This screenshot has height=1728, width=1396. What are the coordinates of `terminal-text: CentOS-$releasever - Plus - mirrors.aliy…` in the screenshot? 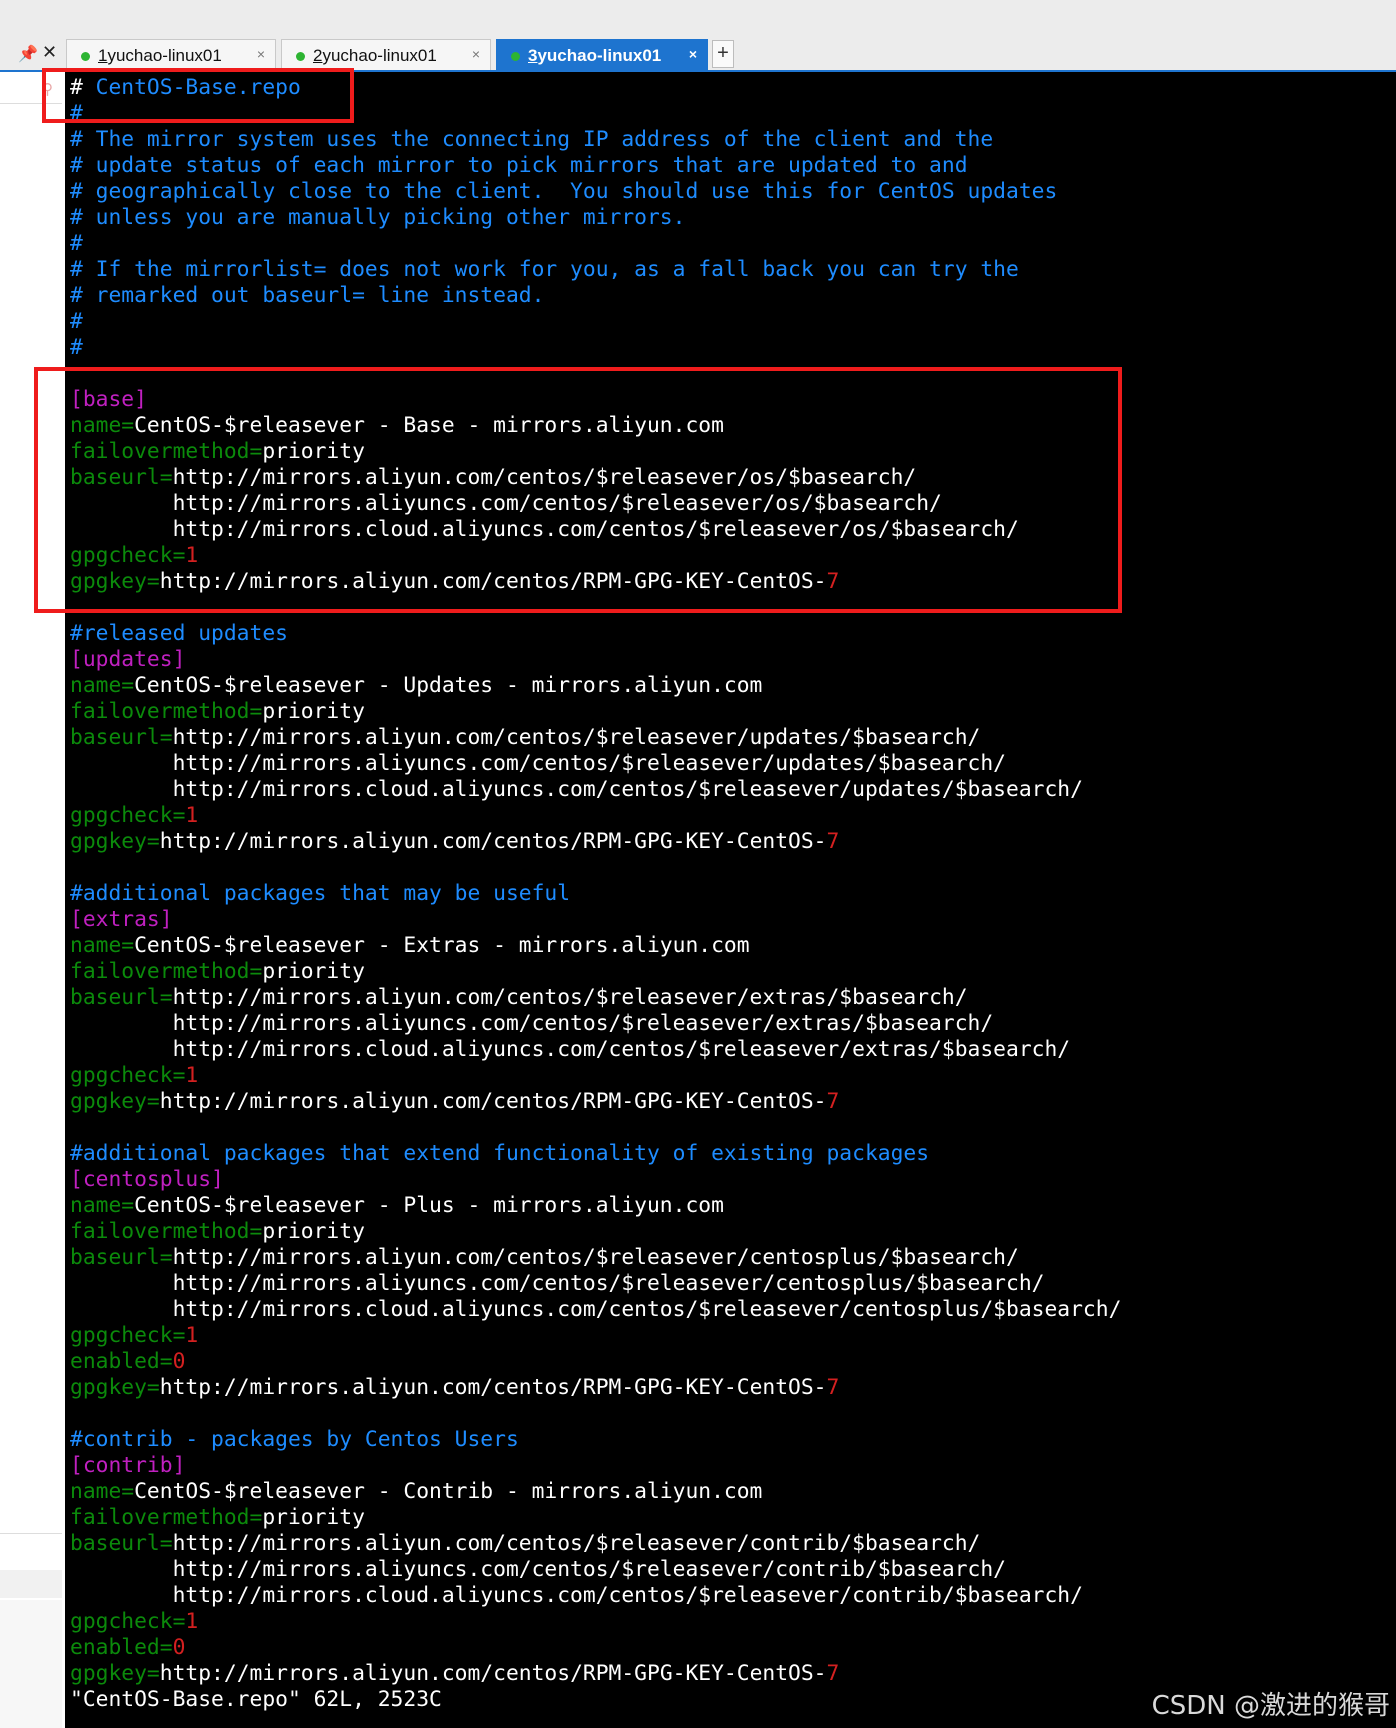 It's located at (429, 1205).